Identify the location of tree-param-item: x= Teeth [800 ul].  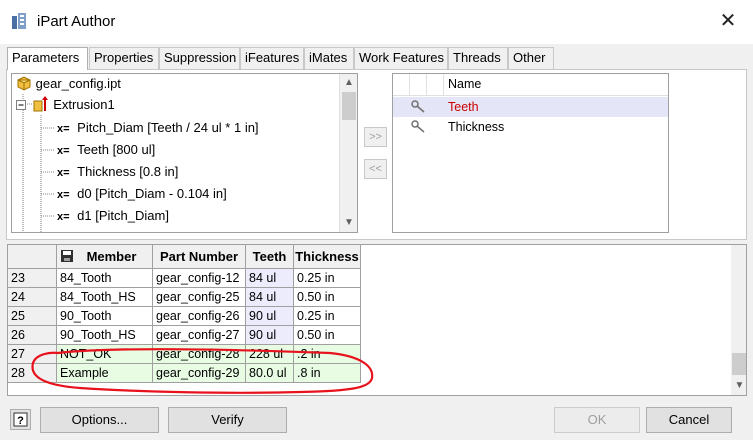
(106, 150).